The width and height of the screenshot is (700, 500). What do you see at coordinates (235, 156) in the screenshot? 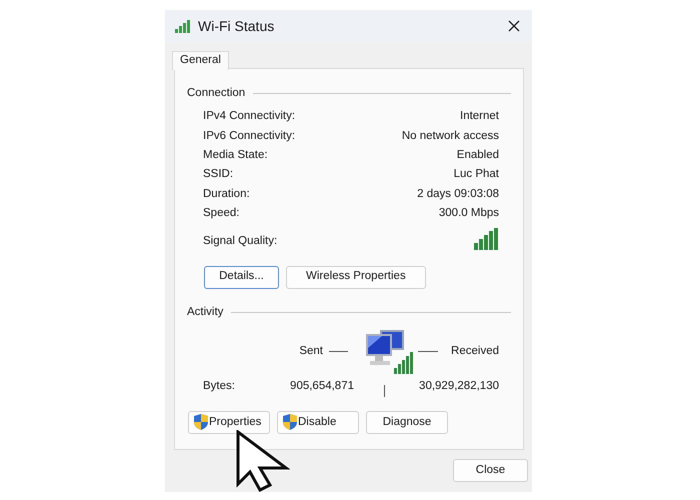
I see `field-label: Media State:` at bounding box center [235, 156].